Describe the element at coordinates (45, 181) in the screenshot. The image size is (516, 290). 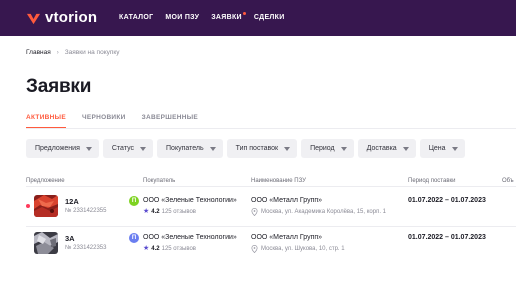
I see `column-header-offer: Предложение` at that location.